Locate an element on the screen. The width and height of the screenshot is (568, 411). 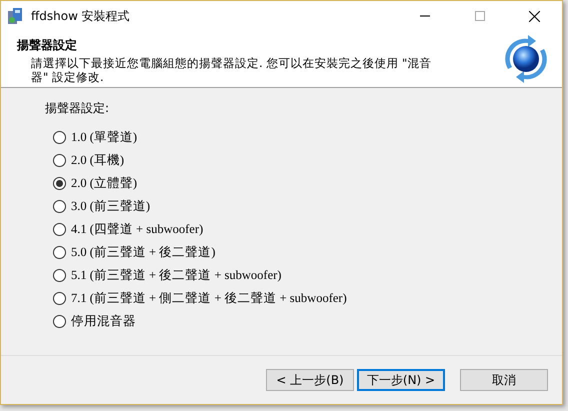
window-title: ffdshow 安裝程式 is located at coordinates (81, 16).